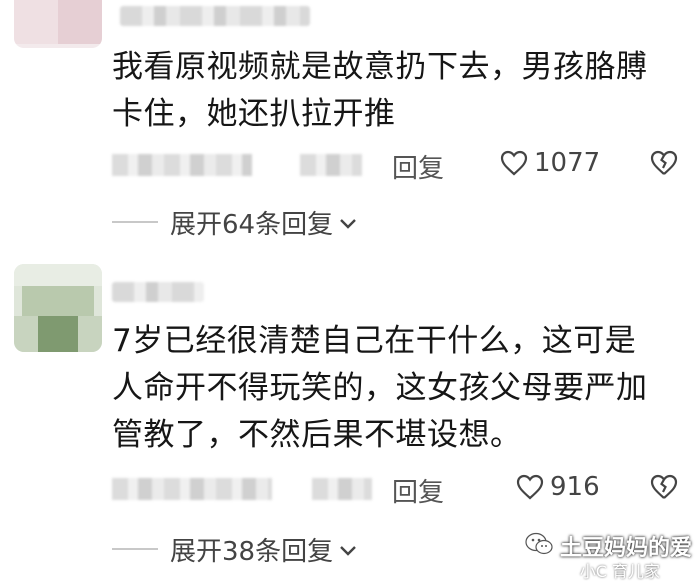 The height and width of the screenshot is (582, 700). I want to click on expand-label: 展开64条回复, so click(252, 224).